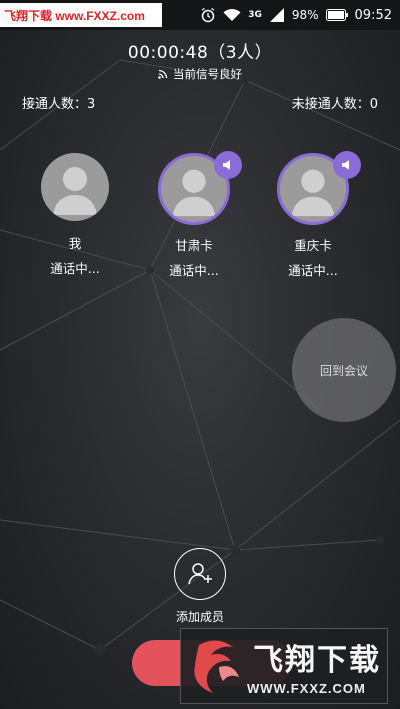  Describe the element at coordinates (277, 15) in the screenshot. I see `cell-signal-icon` at that location.